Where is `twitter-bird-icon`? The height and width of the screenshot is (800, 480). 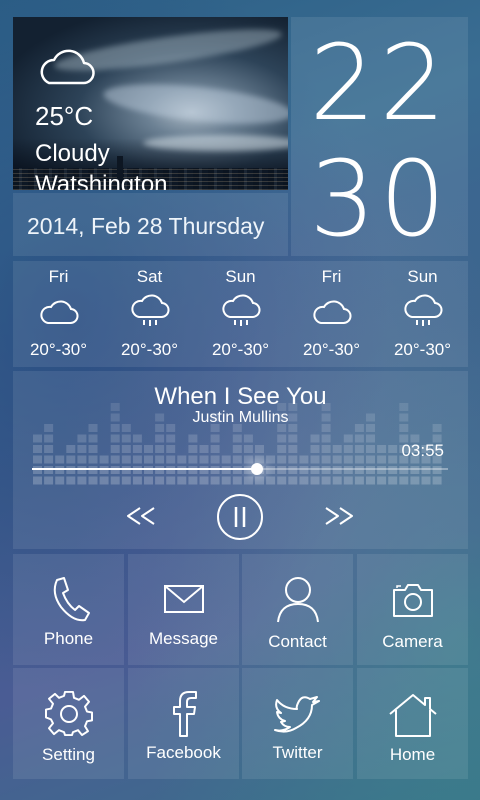
twitter-bird-icon is located at coordinates (296, 714).